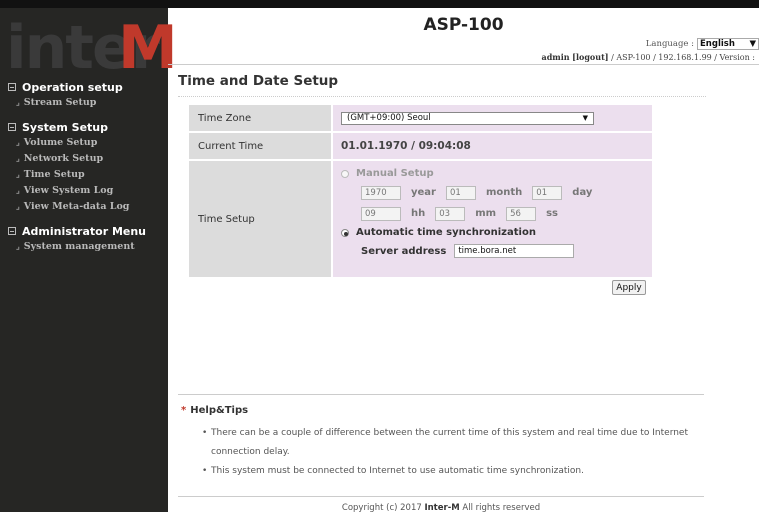  I want to click on sidebar-item-time-setup: ⌟ Time Setup, so click(87, 174).